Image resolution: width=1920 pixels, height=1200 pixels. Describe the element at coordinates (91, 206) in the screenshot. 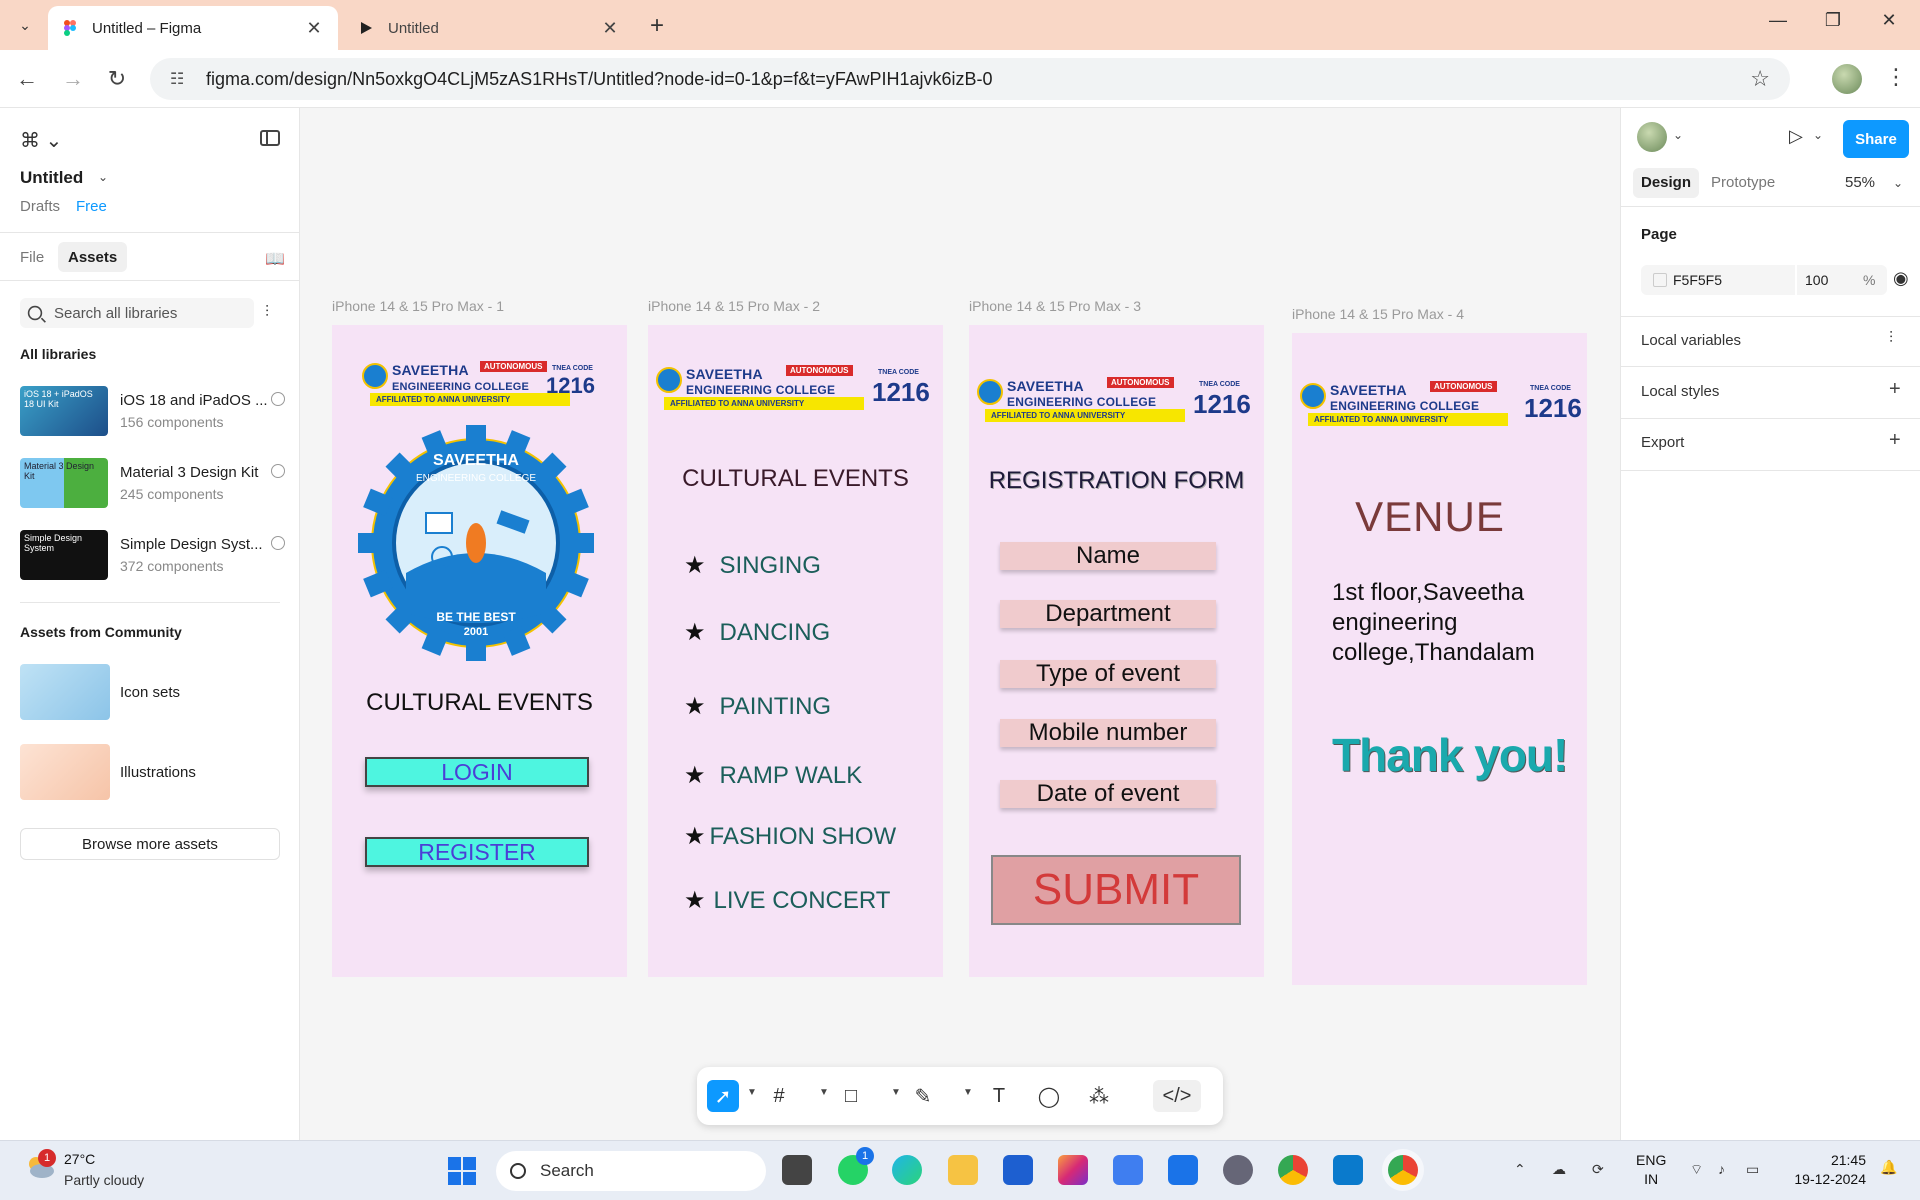

I see `plan-badge: Free` at that location.